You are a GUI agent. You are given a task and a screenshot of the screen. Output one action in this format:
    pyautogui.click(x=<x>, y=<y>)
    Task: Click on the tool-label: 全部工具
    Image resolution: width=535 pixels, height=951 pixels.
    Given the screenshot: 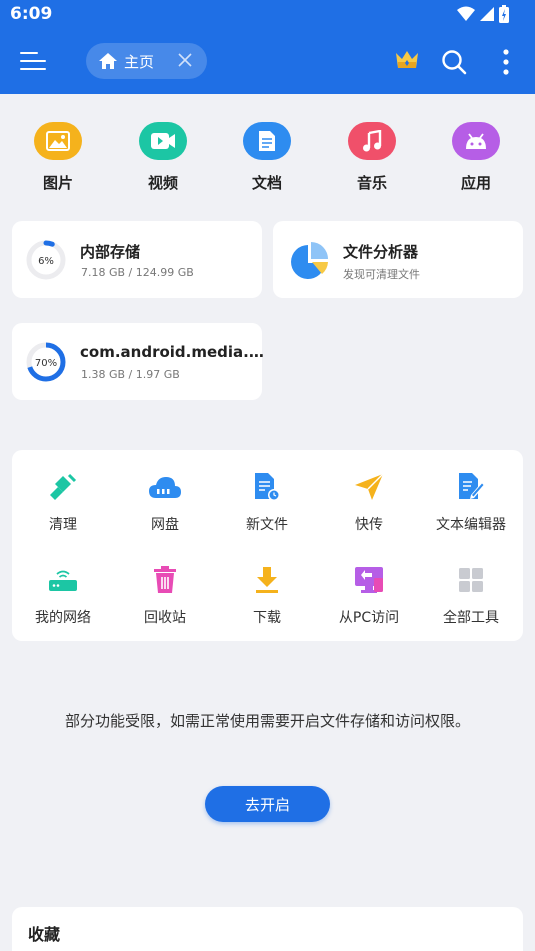 What is the action you would take?
    pyautogui.click(x=471, y=618)
    